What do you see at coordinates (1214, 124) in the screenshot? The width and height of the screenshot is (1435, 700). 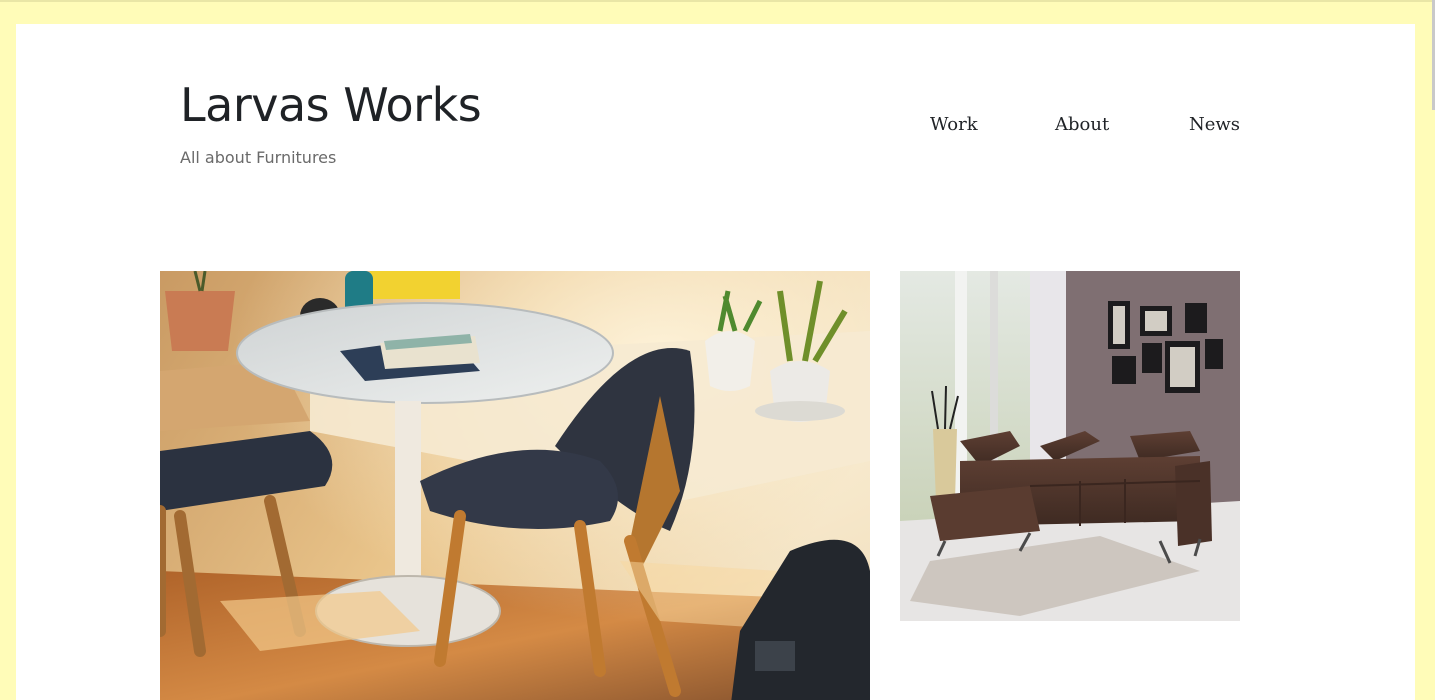 I see `nav-item-news: News` at bounding box center [1214, 124].